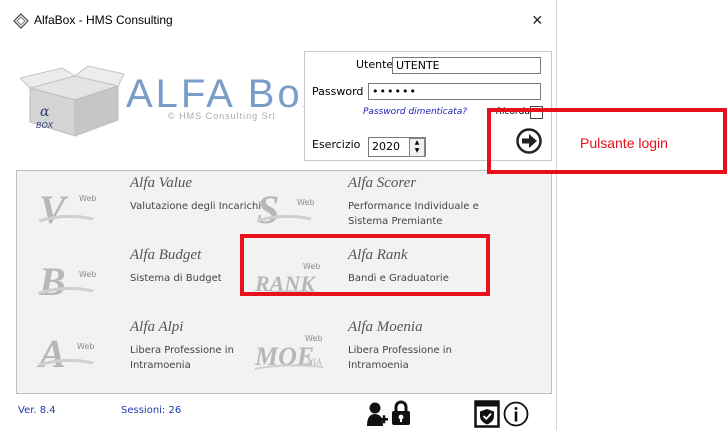 This screenshot has height=430, width=728. I want to click on shield-browser-icon, so click(487, 414).